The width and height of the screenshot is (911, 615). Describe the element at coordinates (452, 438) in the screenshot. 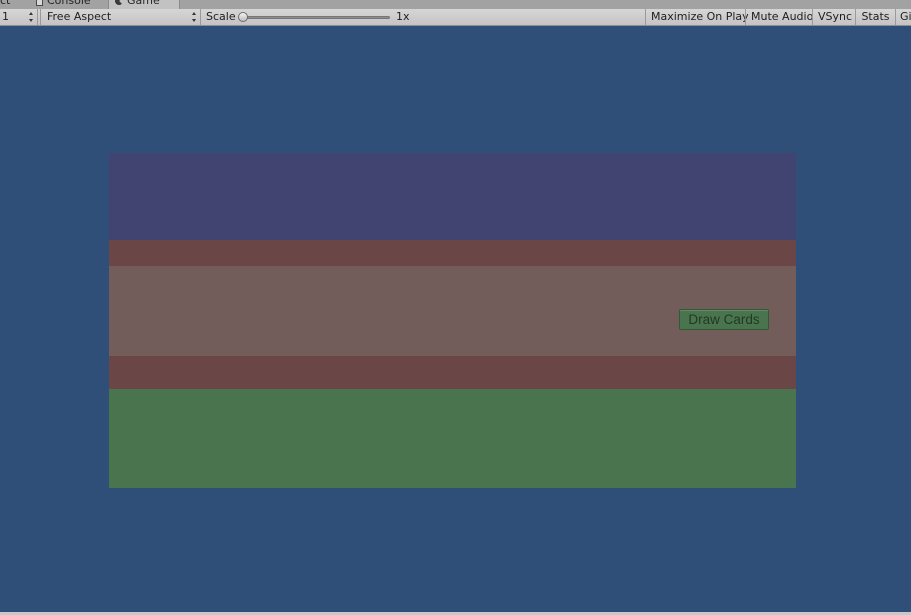

I see `player-area` at that location.